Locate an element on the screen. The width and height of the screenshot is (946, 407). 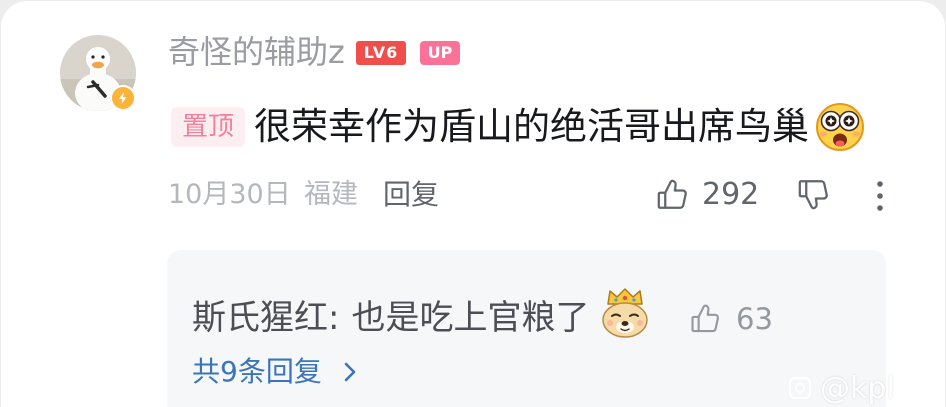
thumbs-down-icon is located at coordinates (813, 195).